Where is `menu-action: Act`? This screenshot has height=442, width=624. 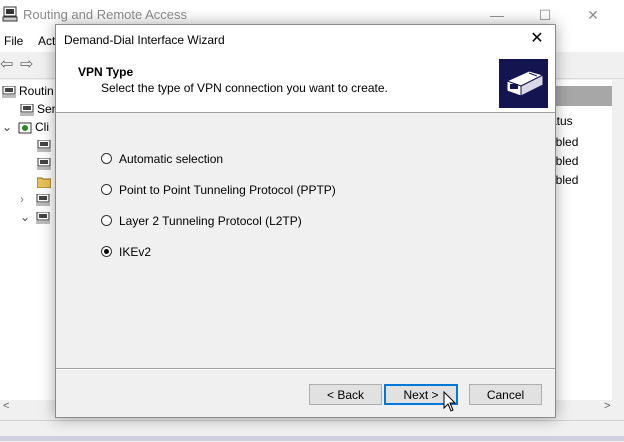 menu-action: Act is located at coordinates (46, 41).